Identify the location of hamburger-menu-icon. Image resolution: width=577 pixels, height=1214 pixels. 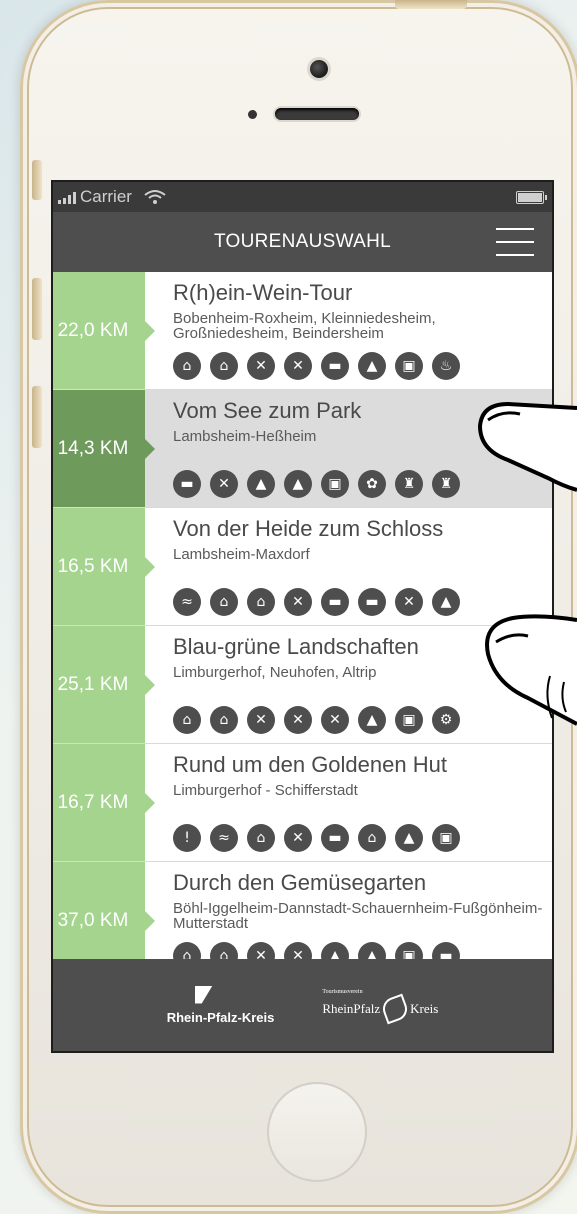
(515, 243).